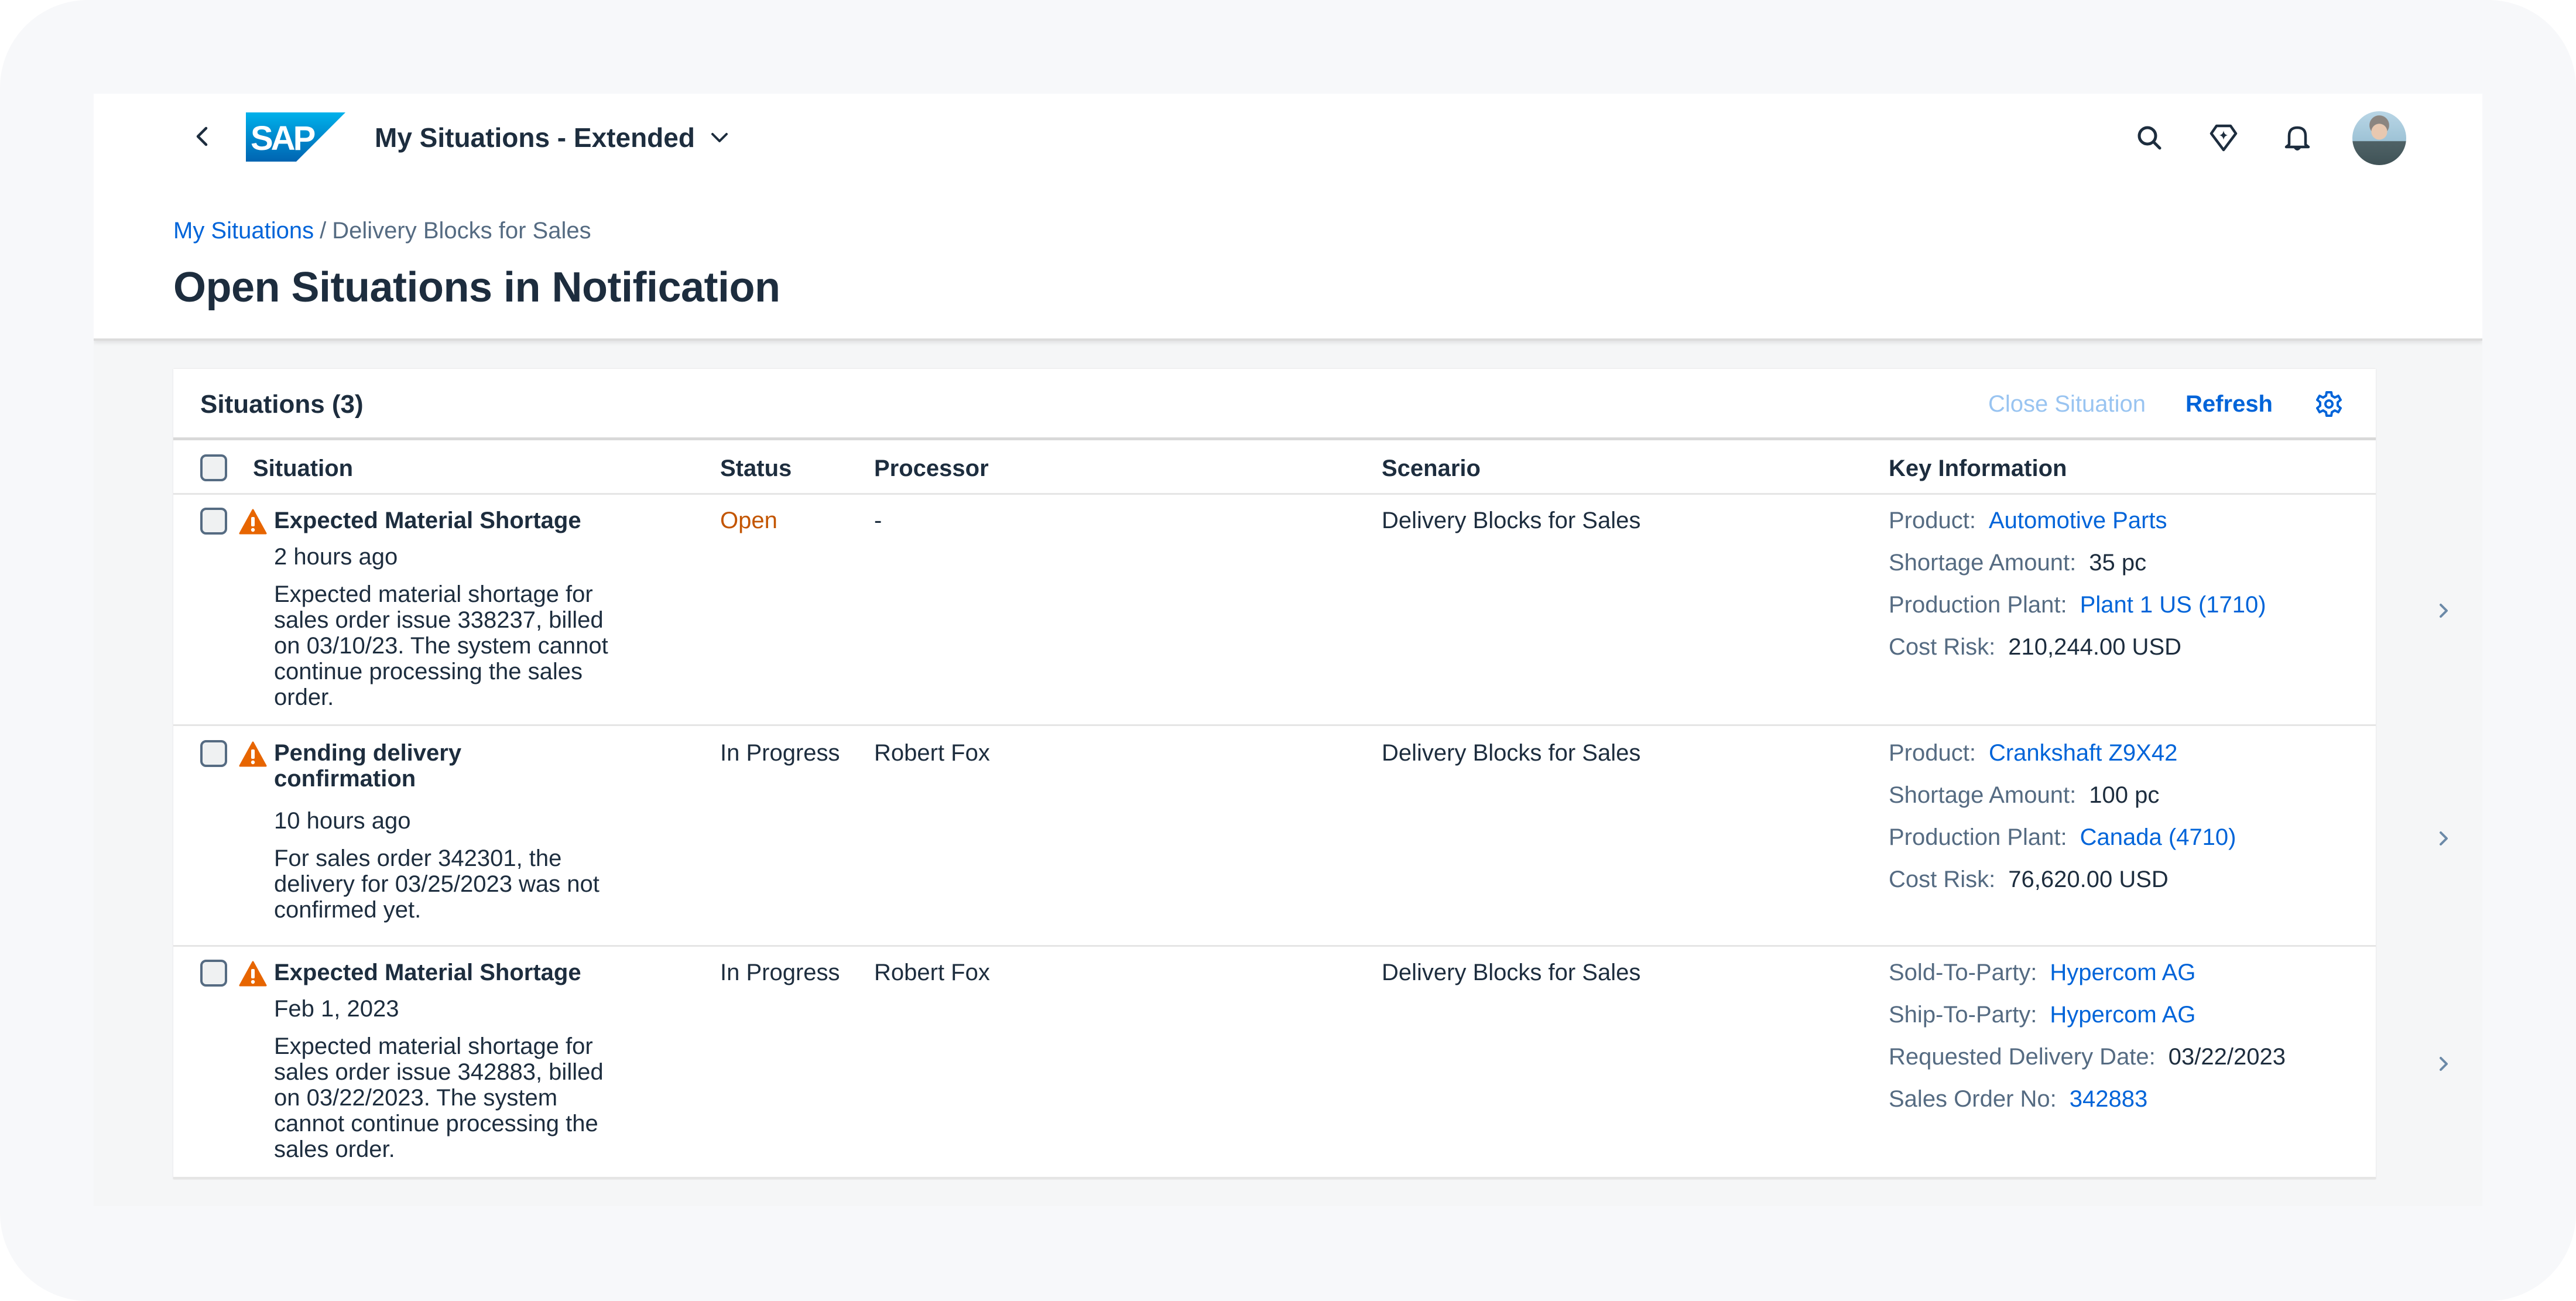 The width and height of the screenshot is (2576, 1301). I want to click on key-info-link: 342883, so click(2108, 1099).